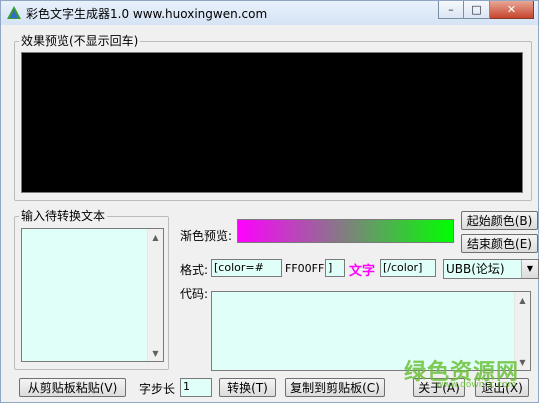 This screenshot has width=539, height=403. Describe the element at coordinates (462, 373) in the screenshot. I see `watermark: 绿色资源网 www.downcc.com` at that location.